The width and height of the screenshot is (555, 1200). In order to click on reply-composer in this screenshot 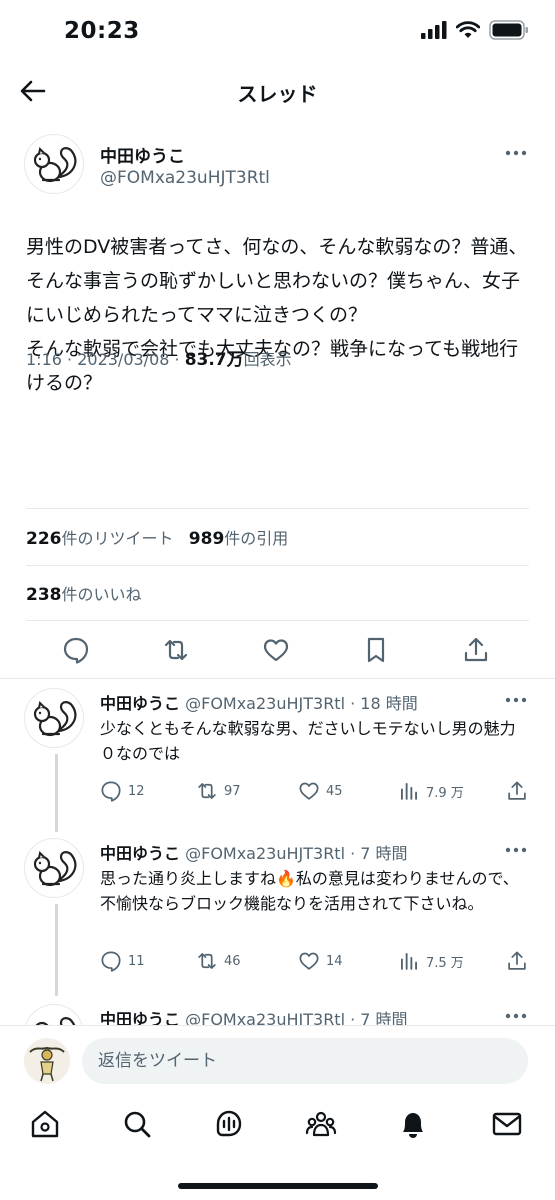, I will do `click(277, 1060)`.